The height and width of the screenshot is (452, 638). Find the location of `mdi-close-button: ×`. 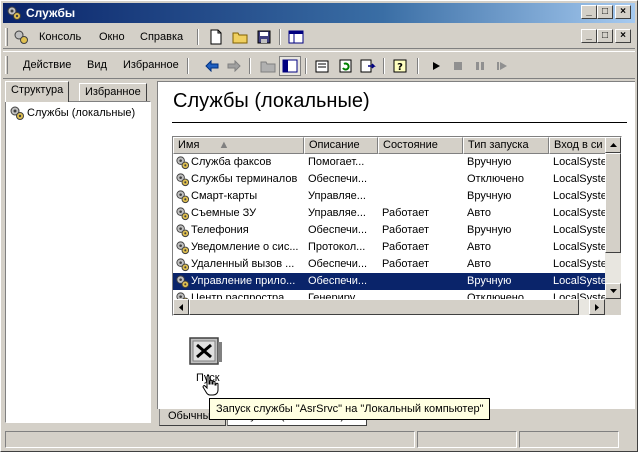

mdi-close-button: × is located at coordinates (623, 36).